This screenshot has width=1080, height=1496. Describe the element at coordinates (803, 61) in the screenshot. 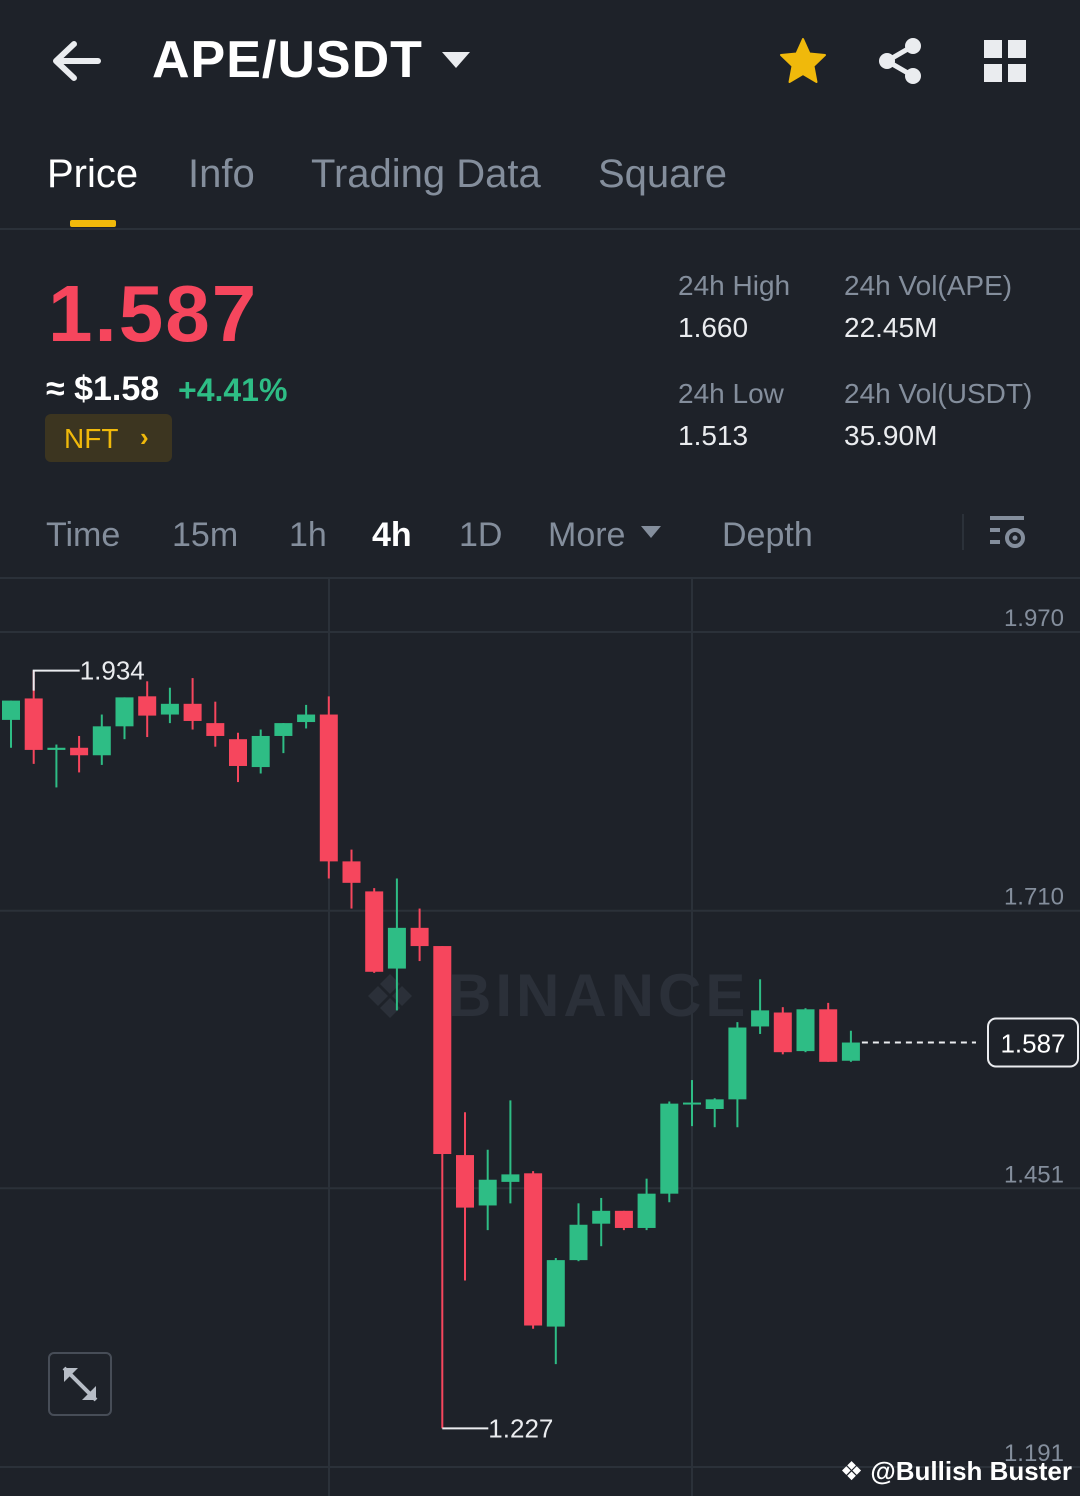

I see `star-icon` at that location.